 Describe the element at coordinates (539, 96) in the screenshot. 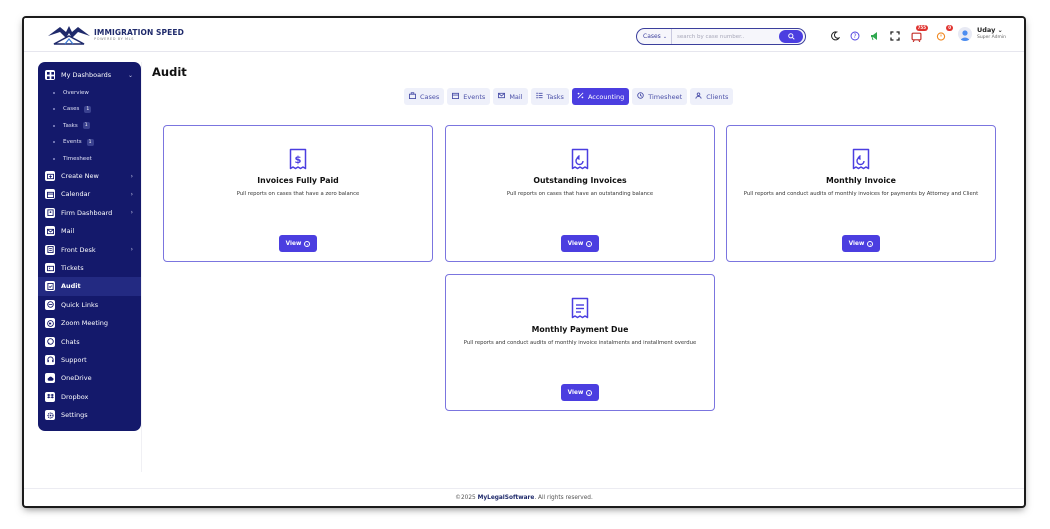

I see `tasks-icon` at that location.